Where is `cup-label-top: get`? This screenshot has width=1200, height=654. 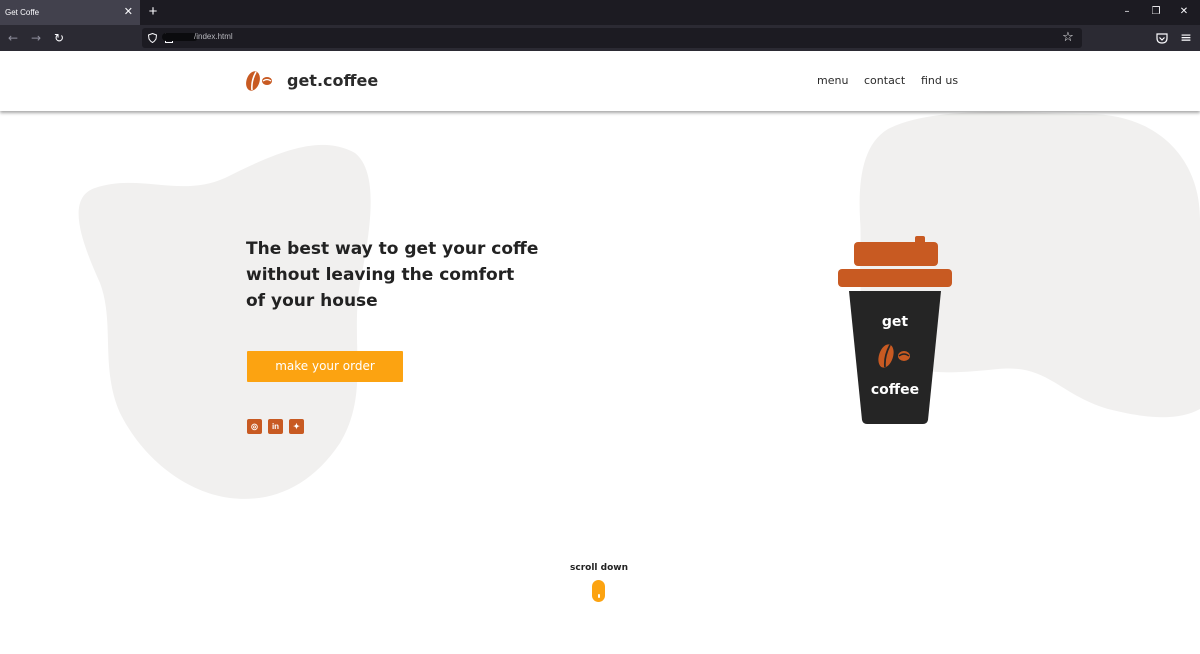 cup-label-top: get is located at coordinates (895, 322).